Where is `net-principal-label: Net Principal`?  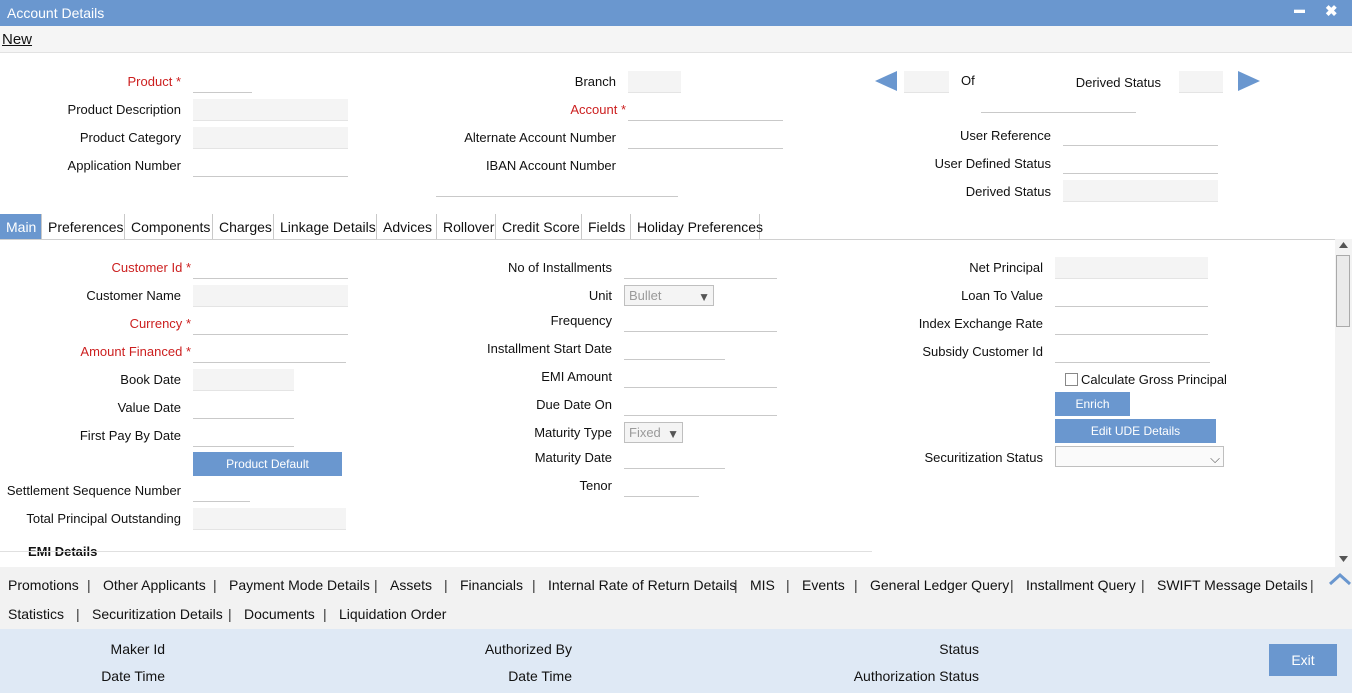
net-principal-label: Net Principal is located at coordinates (1006, 267).